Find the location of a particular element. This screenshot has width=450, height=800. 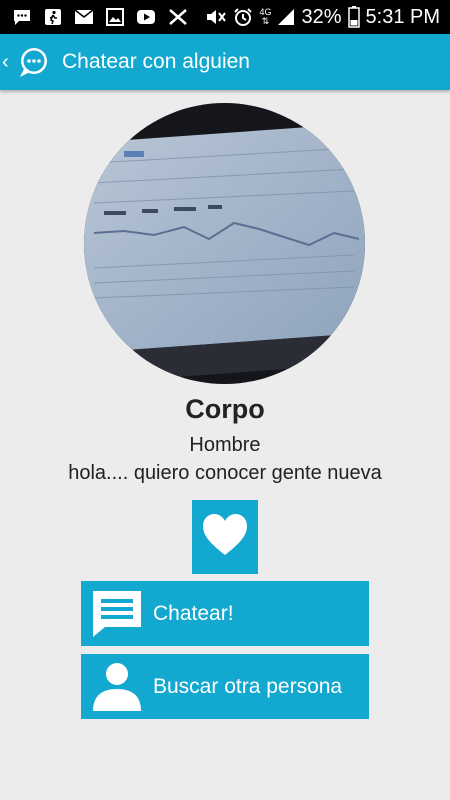

chevron-left-icon: ‹ is located at coordinates (8, 62).